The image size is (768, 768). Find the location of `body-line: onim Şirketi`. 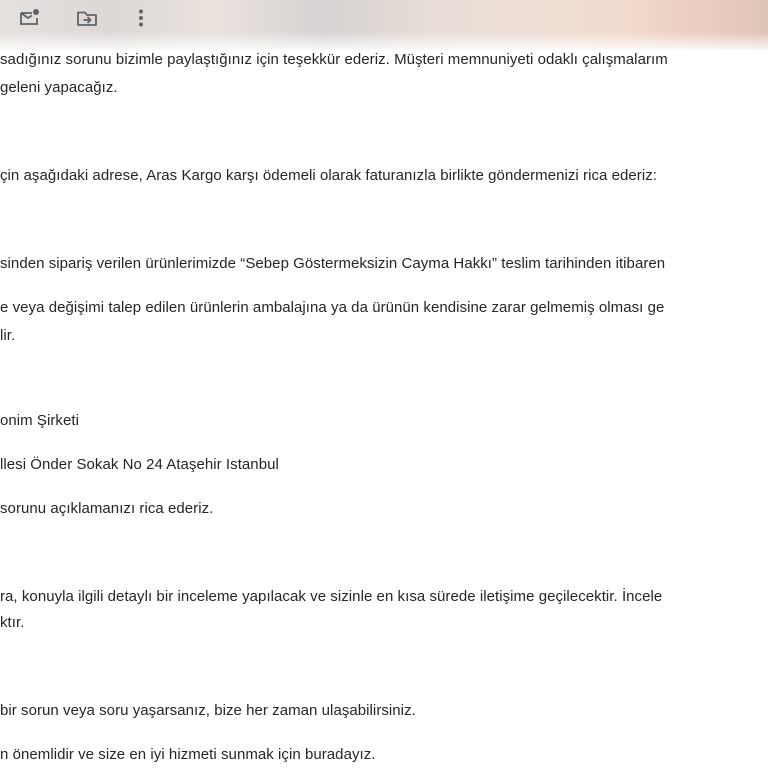

body-line: onim Şirketi is located at coordinates (39, 420).